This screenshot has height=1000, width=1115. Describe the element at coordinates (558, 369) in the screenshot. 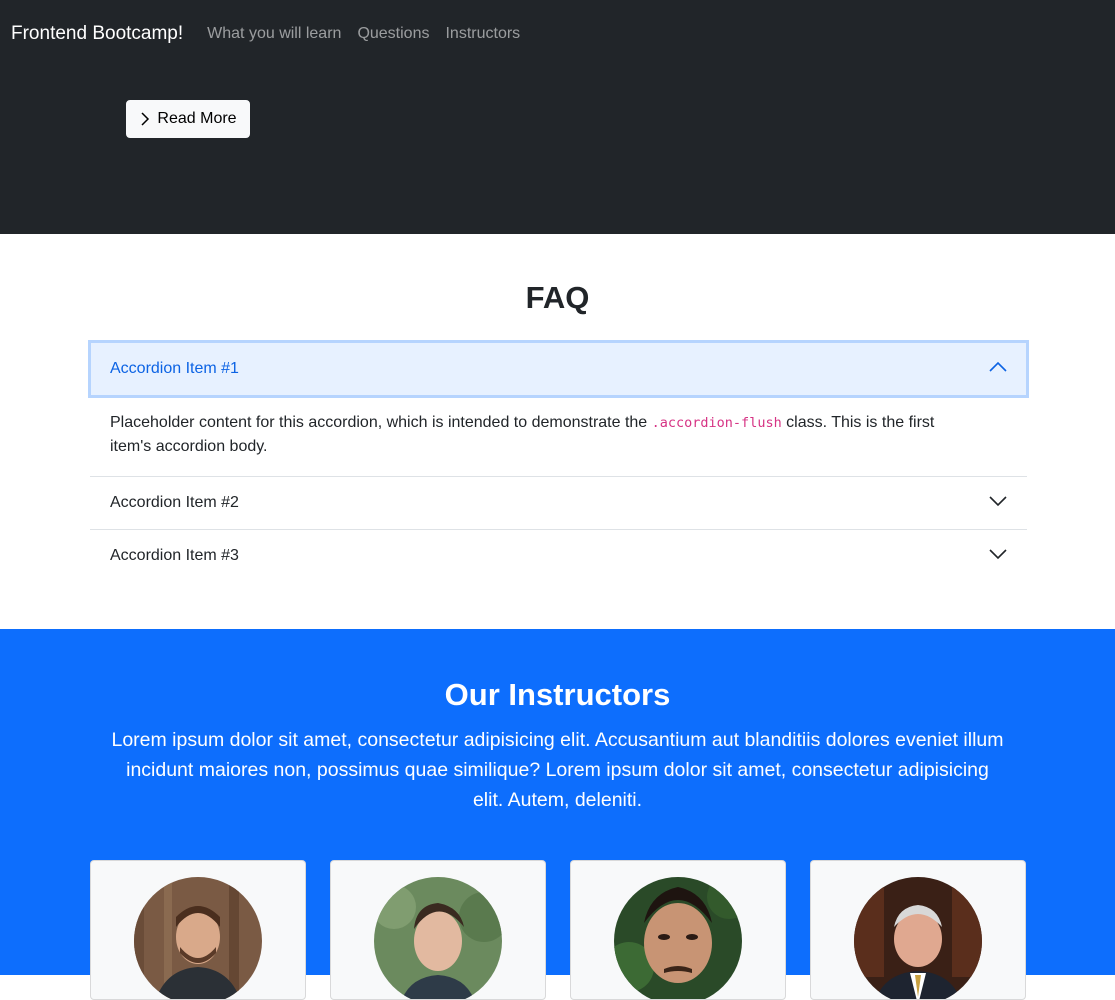

I see `accordion-item-1-button: Accordion Item #1` at that location.